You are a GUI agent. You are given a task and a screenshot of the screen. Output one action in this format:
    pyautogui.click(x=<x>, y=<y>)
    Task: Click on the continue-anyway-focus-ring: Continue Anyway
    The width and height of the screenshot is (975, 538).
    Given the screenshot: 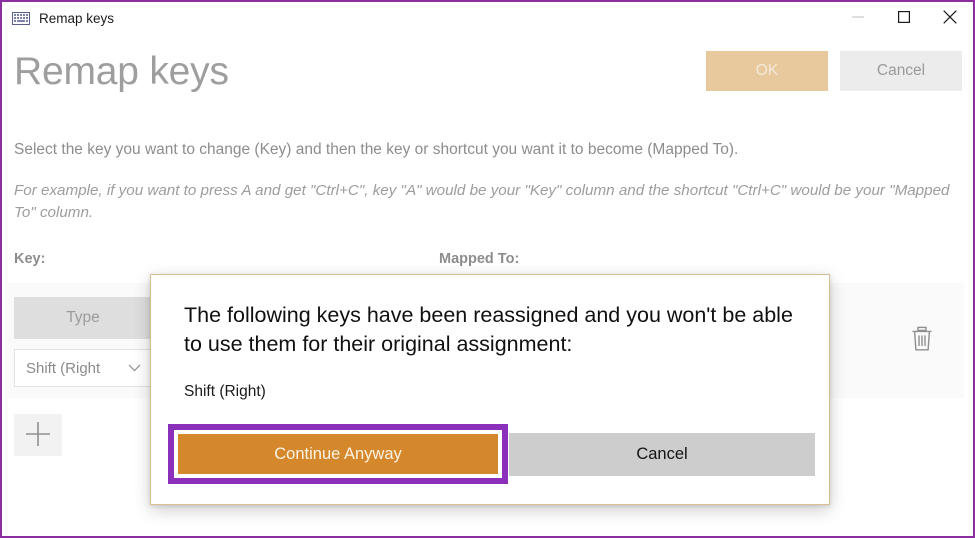 What is the action you would take?
    pyautogui.click(x=338, y=454)
    